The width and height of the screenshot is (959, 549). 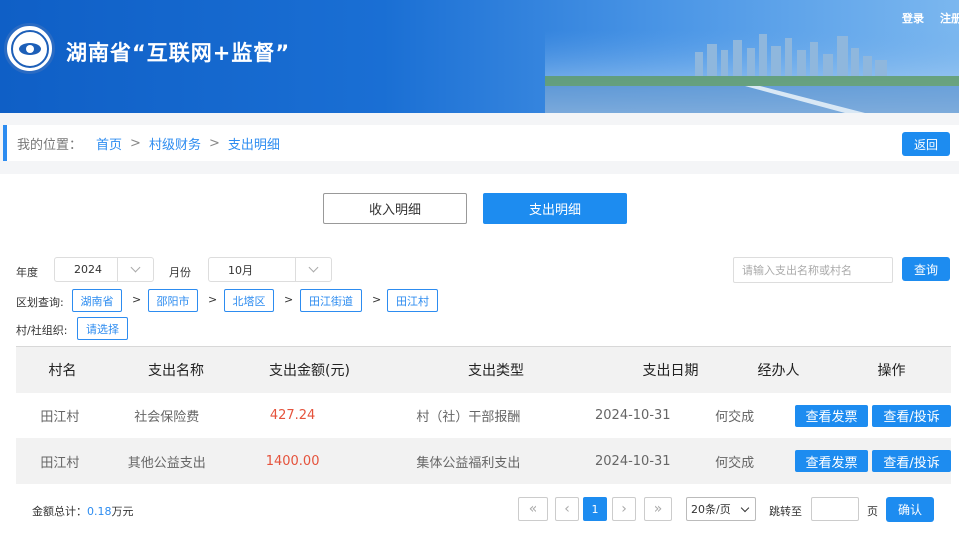 I want to click on page-size-value: 20条/页, so click(x=711, y=509).